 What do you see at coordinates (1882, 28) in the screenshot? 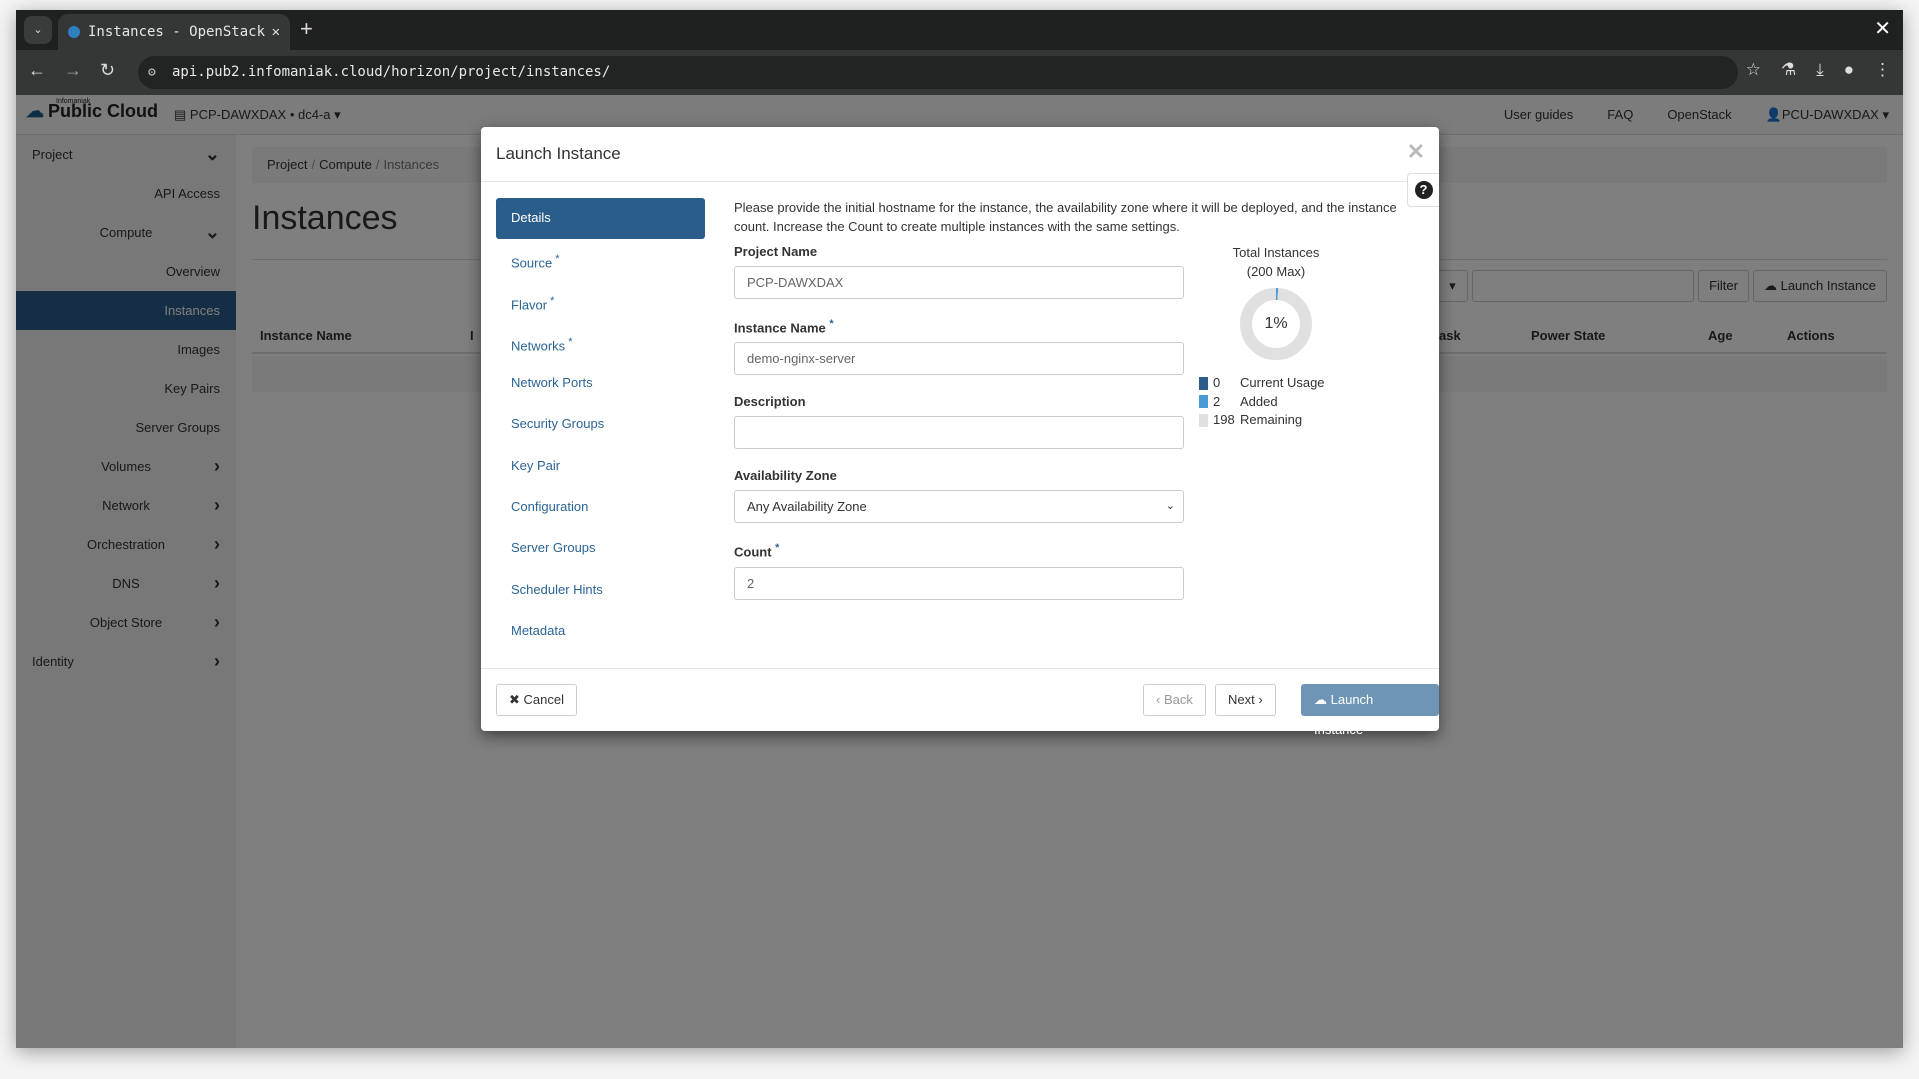
I see `close-window-button: ✕` at bounding box center [1882, 28].